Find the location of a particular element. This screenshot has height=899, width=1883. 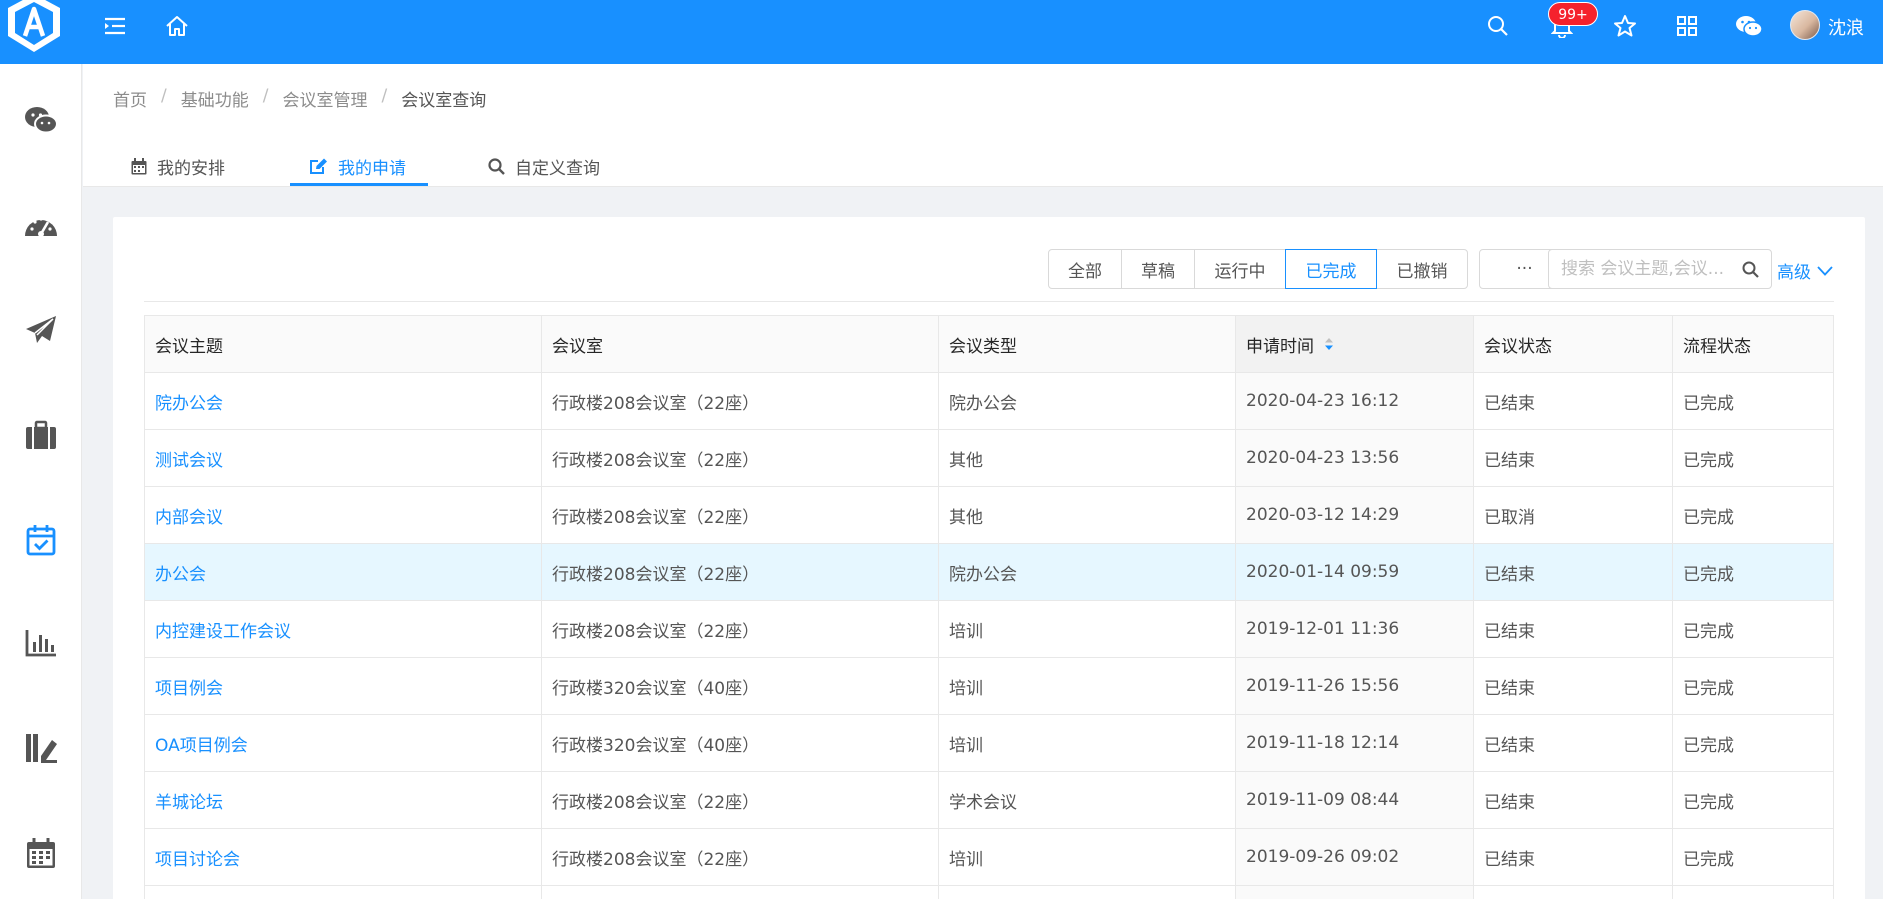

sidebar-item-office is located at coordinates (41, 435).